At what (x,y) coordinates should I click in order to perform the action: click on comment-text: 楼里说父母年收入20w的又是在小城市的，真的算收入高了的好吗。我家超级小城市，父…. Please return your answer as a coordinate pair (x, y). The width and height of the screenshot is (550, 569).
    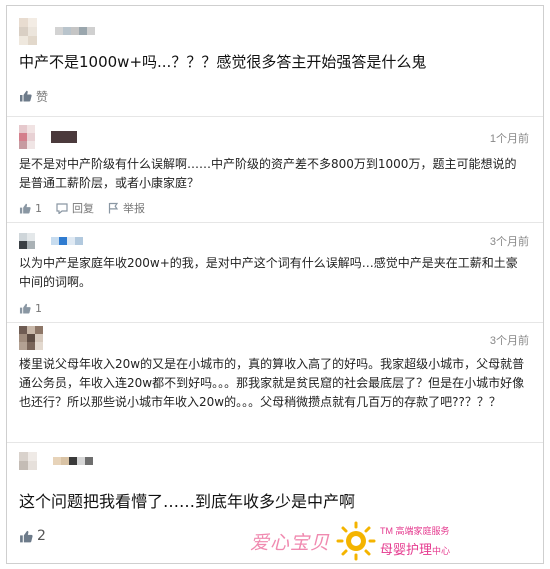
    Looking at the image, I should click on (272, 383).